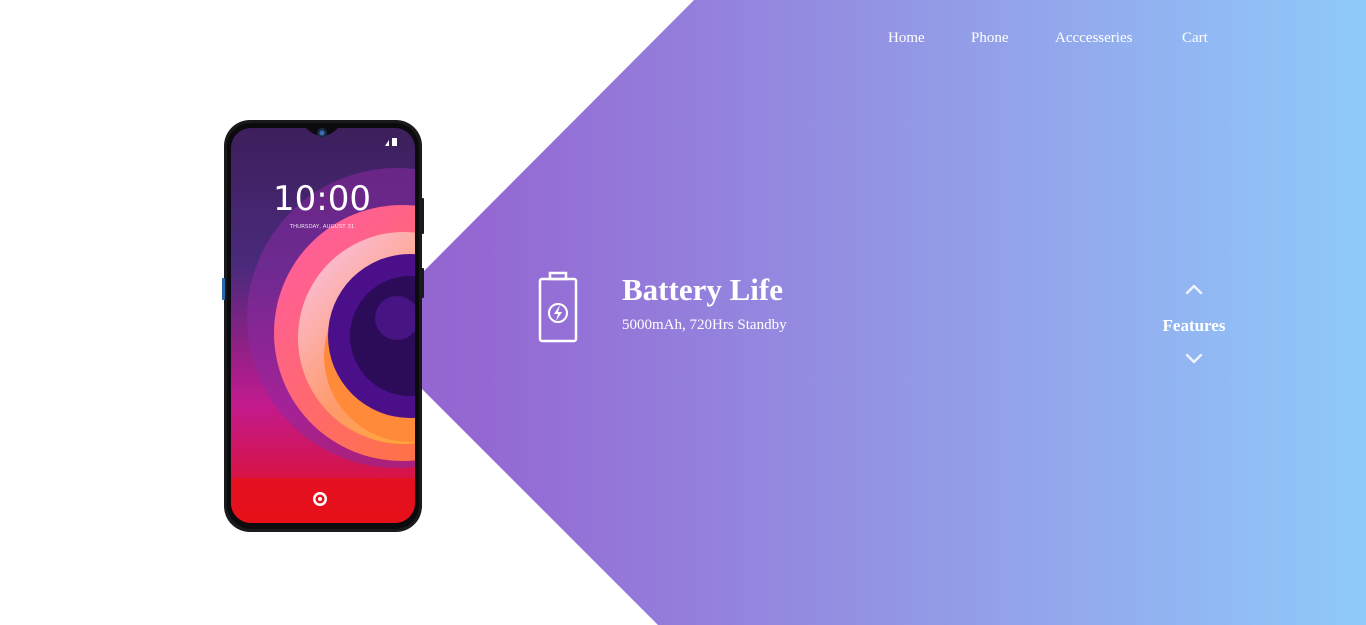  I want to click on nav-phone-link: Phone, so click(990, 38).